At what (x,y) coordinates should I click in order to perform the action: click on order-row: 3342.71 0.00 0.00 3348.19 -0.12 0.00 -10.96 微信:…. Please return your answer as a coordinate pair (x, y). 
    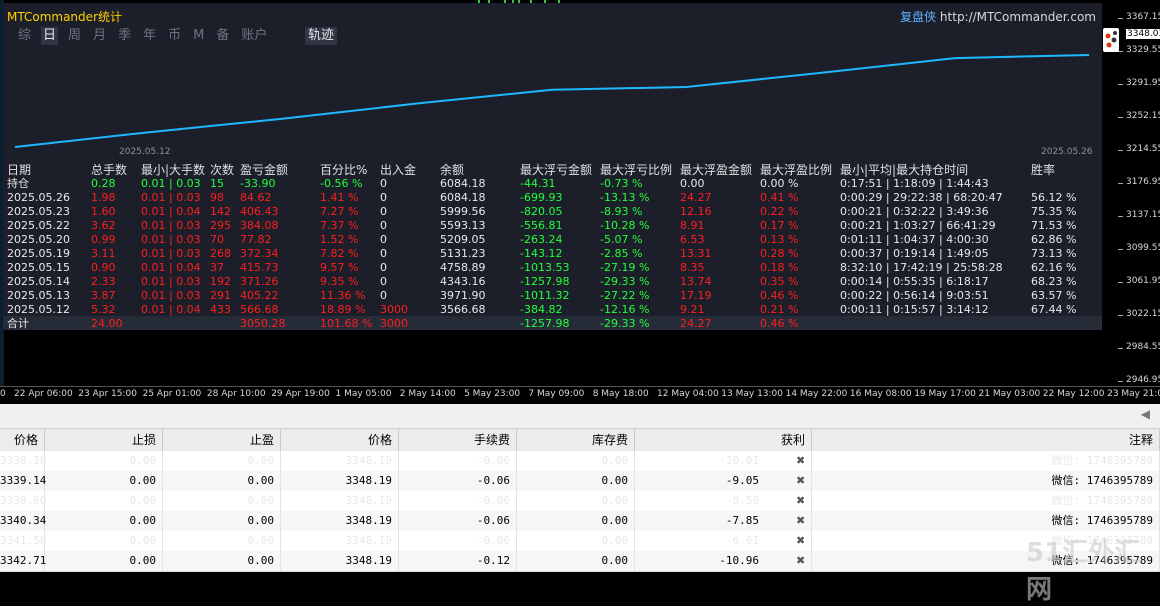
    Looking at the image, I should click on (580, 561).